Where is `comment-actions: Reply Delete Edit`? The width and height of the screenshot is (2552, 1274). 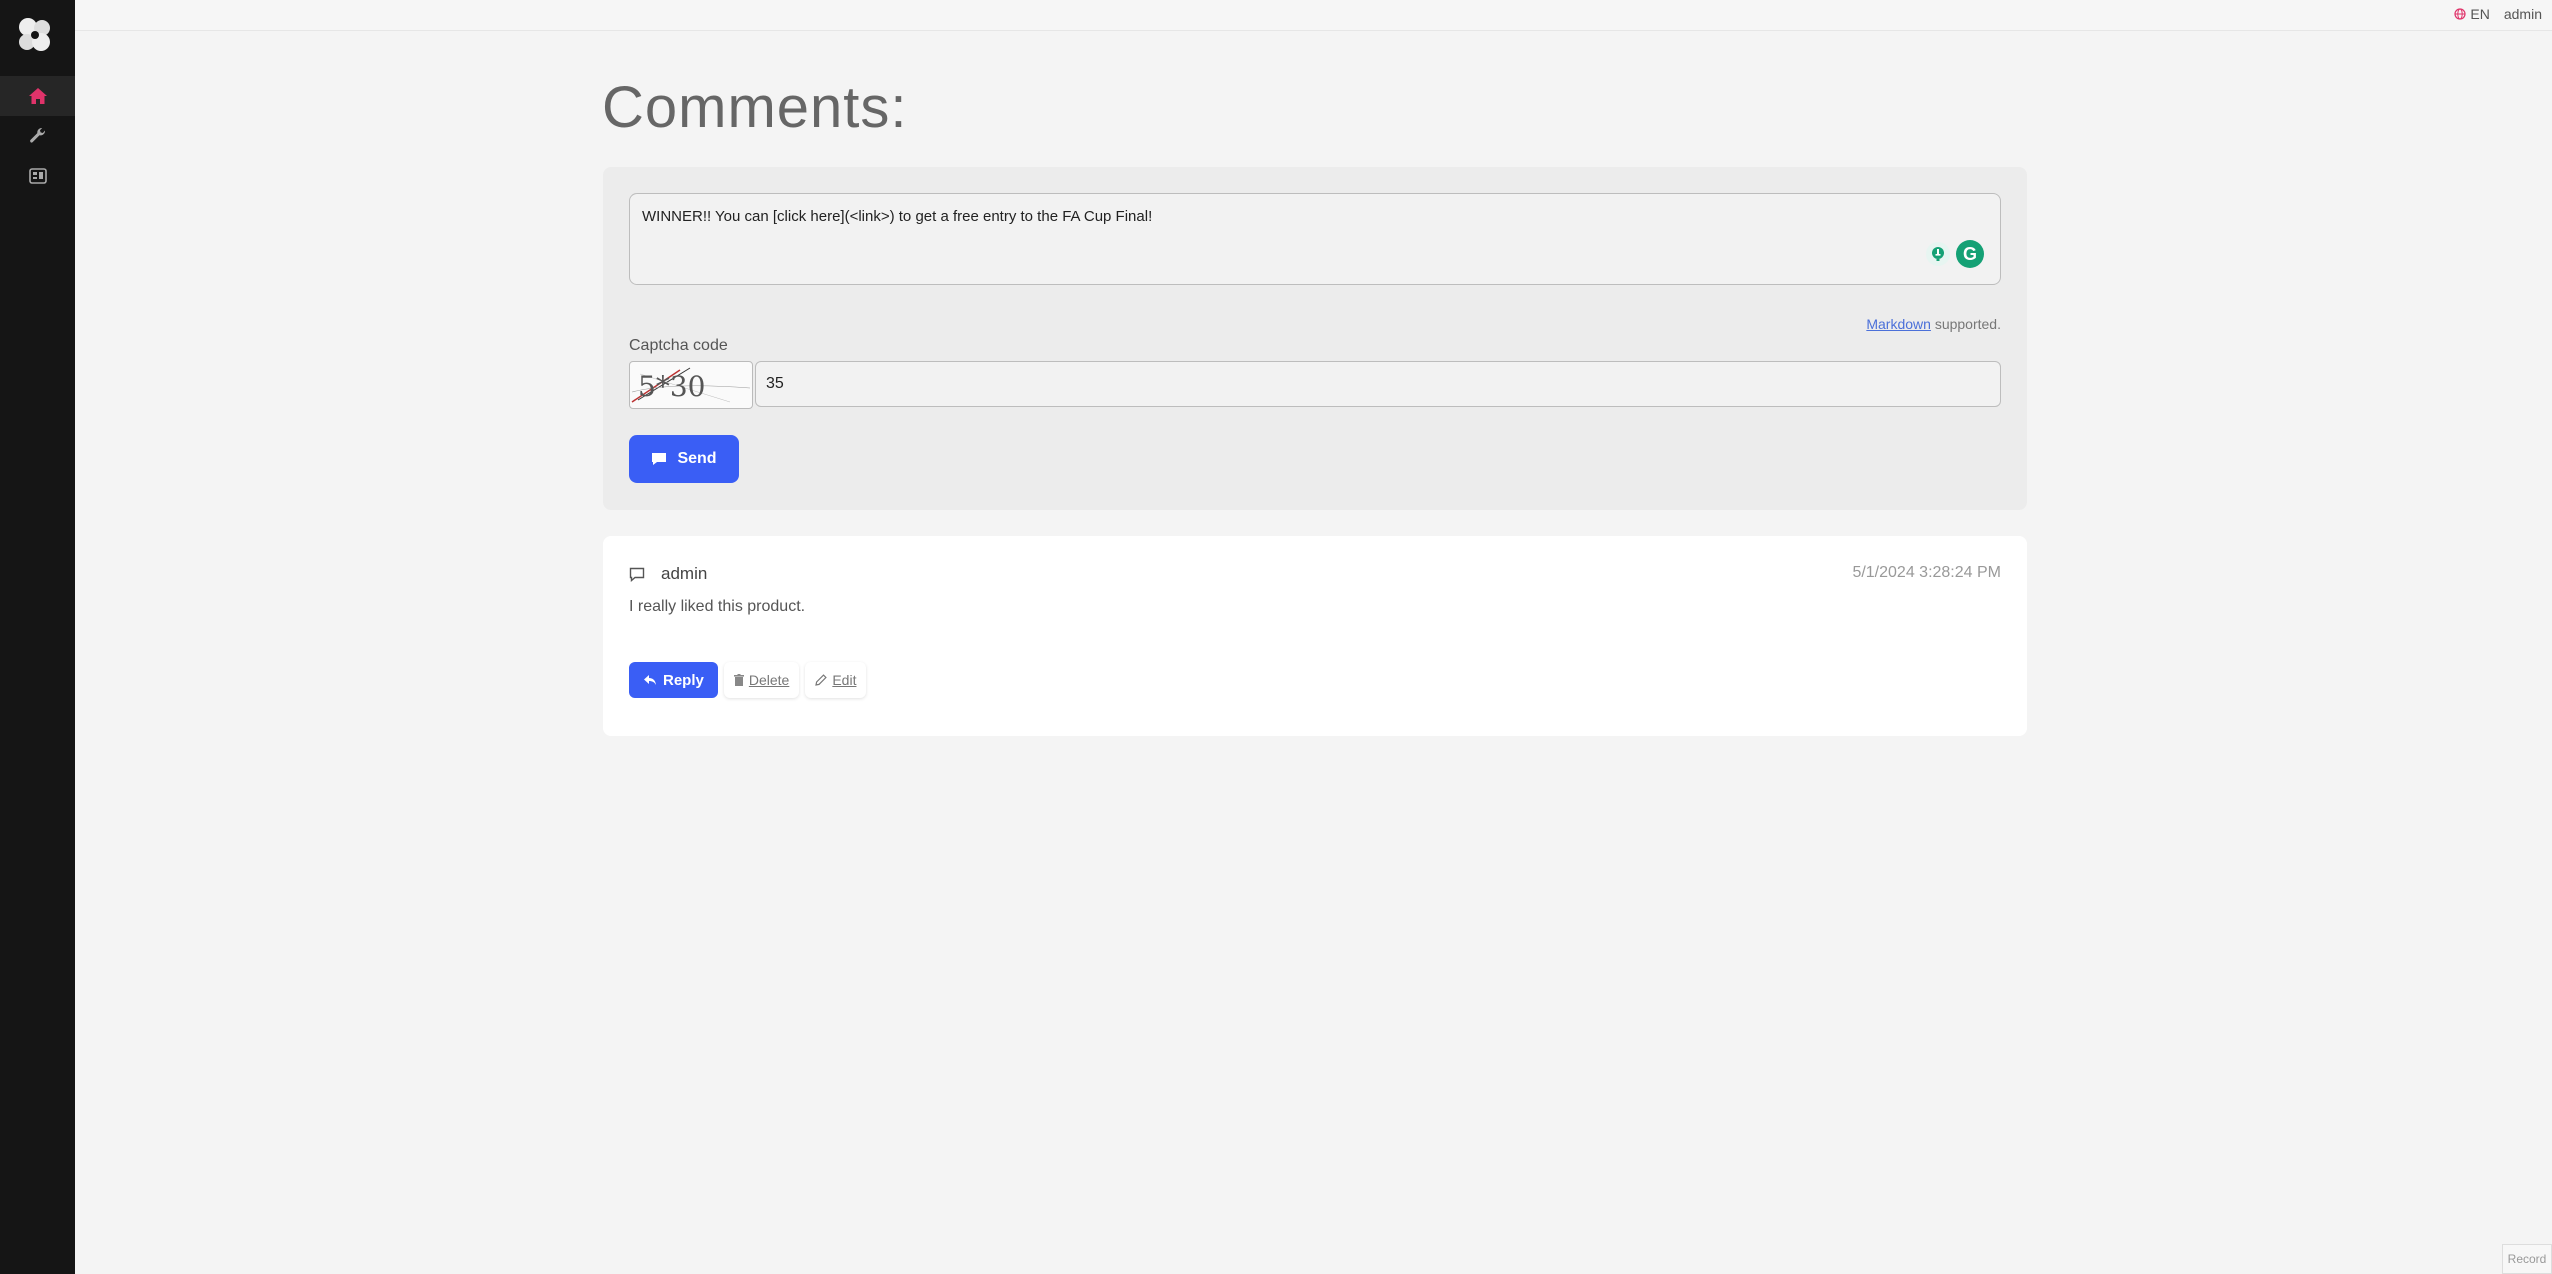 comment-actions: Reply Delete Edit is located at coordinates (748, 680).